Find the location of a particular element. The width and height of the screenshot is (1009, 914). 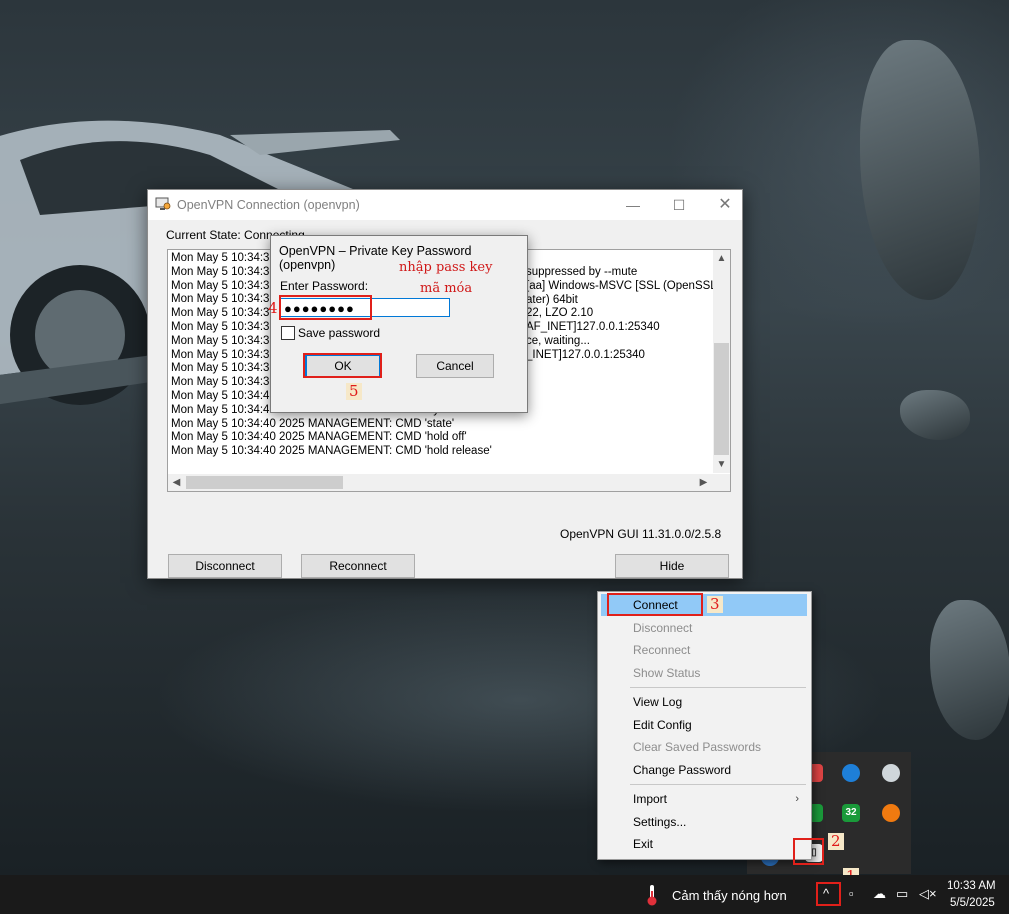

password-label: Enter Password: is located at coordinates (324, 286).